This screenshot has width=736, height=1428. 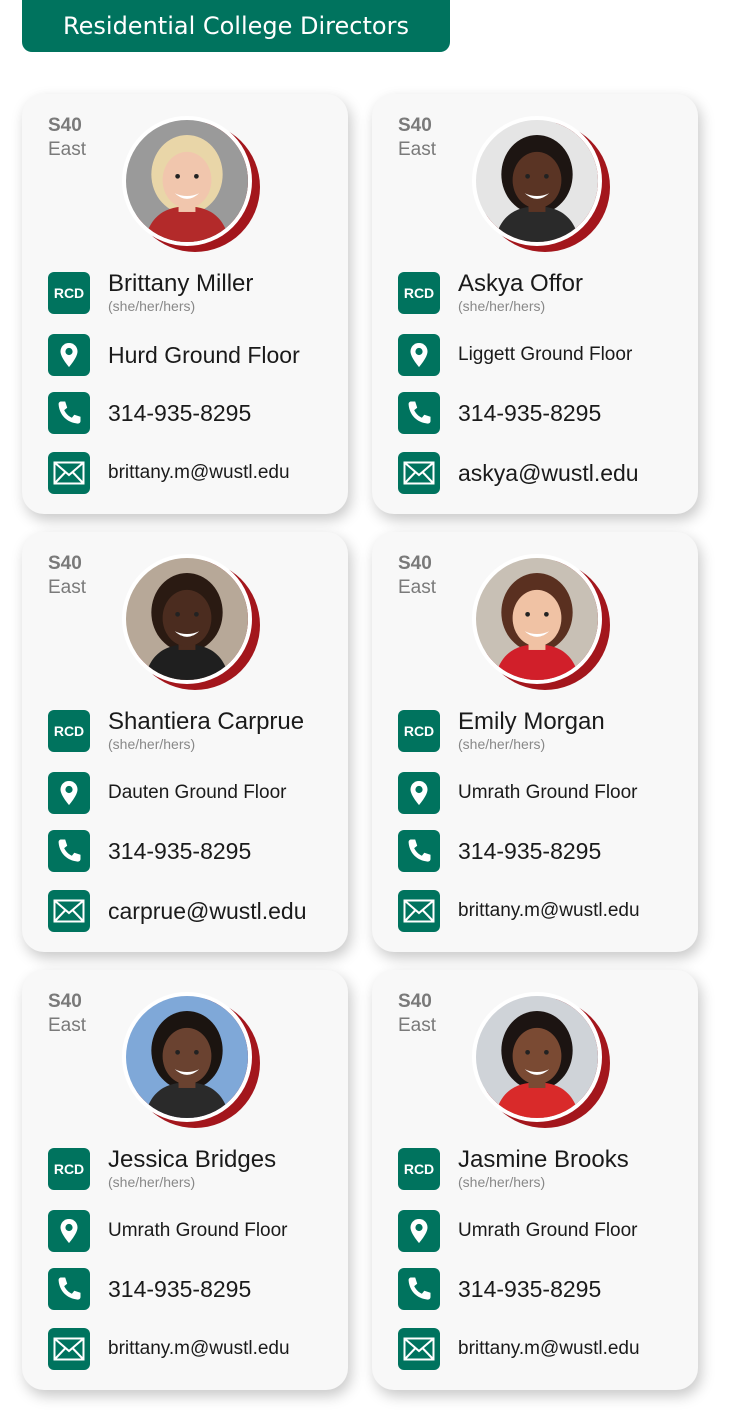 What do you see at coordinates (520, 283) in the screenshot?
I see `director-name: Askya Offor` at bounding box center [520, 283].